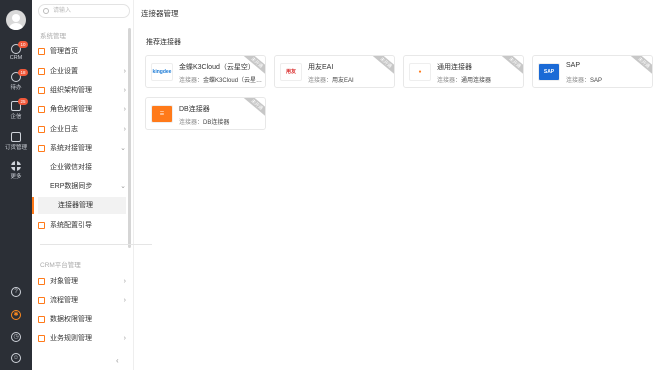  I want to click on grid-icon, so click(16, 166).